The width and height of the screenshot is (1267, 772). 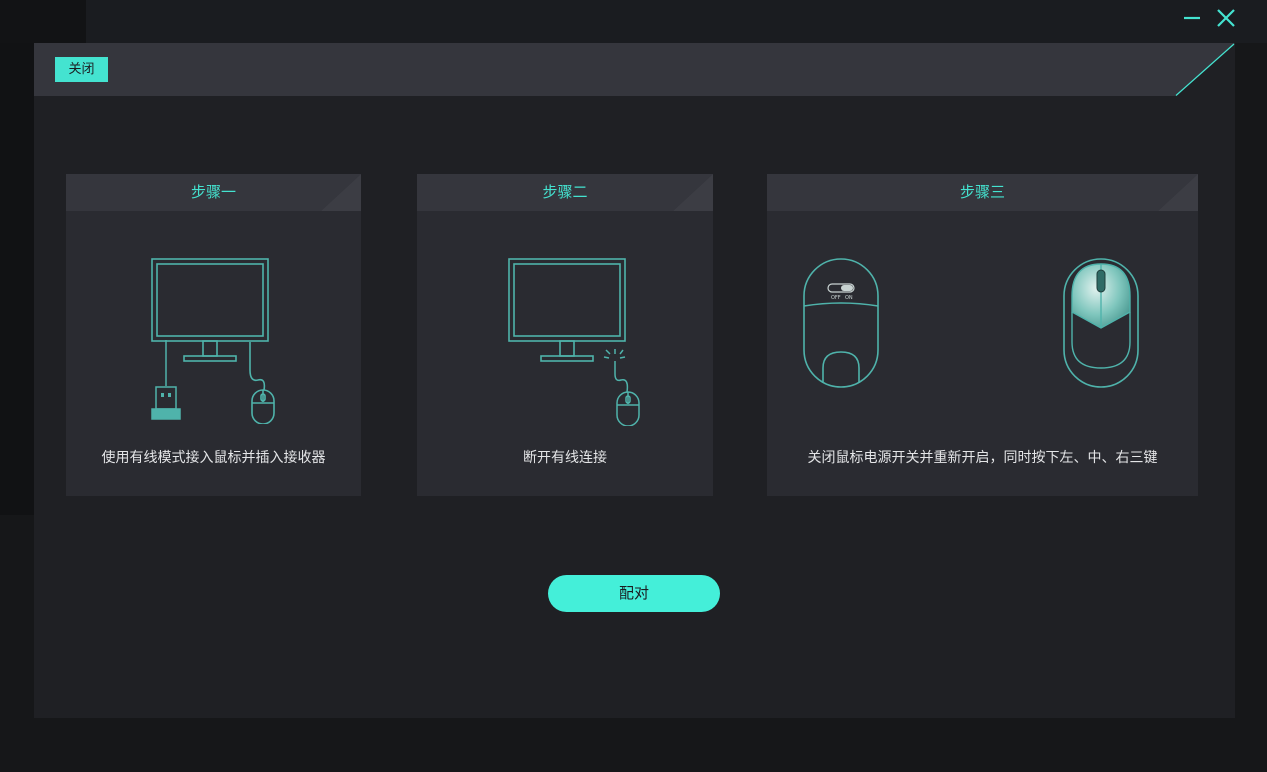 I want to click on step-title: 步骤三, so click(x=982, y=192).